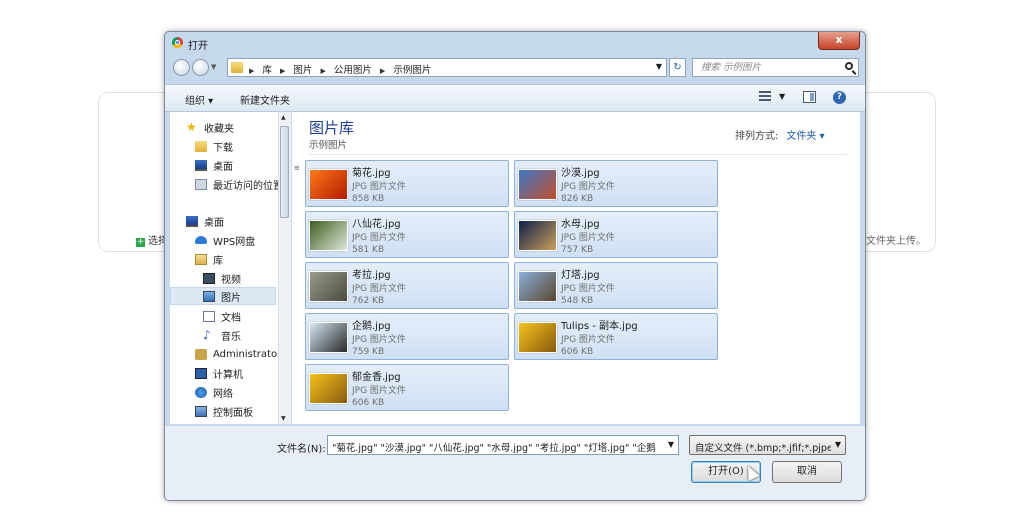 This screenshot has height=512, width=1024. I want to click on nav-music: ♪ 音乐, so click(222, 335).